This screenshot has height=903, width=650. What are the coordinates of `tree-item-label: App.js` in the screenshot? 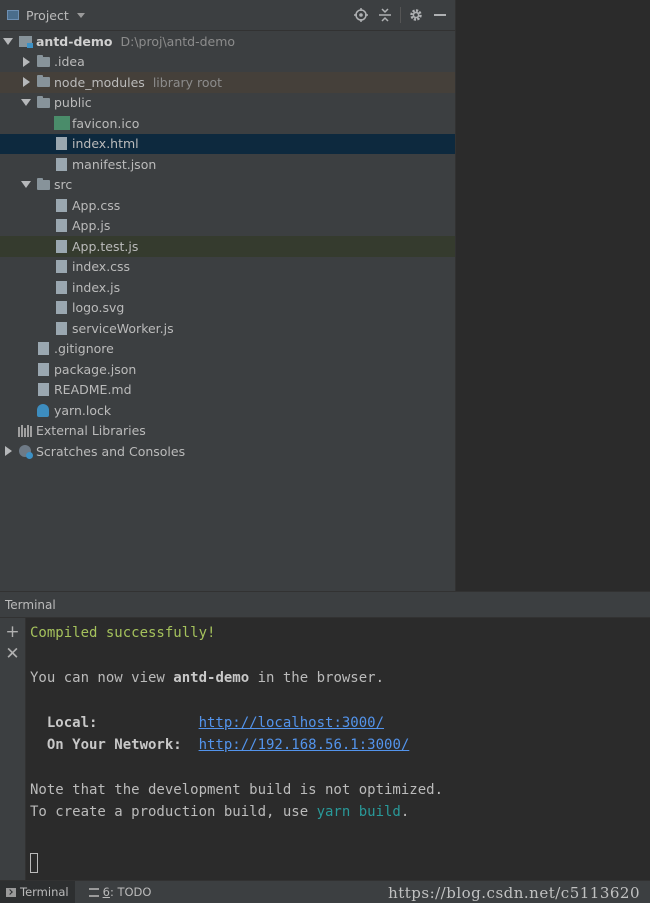 It's located at (91, 226).